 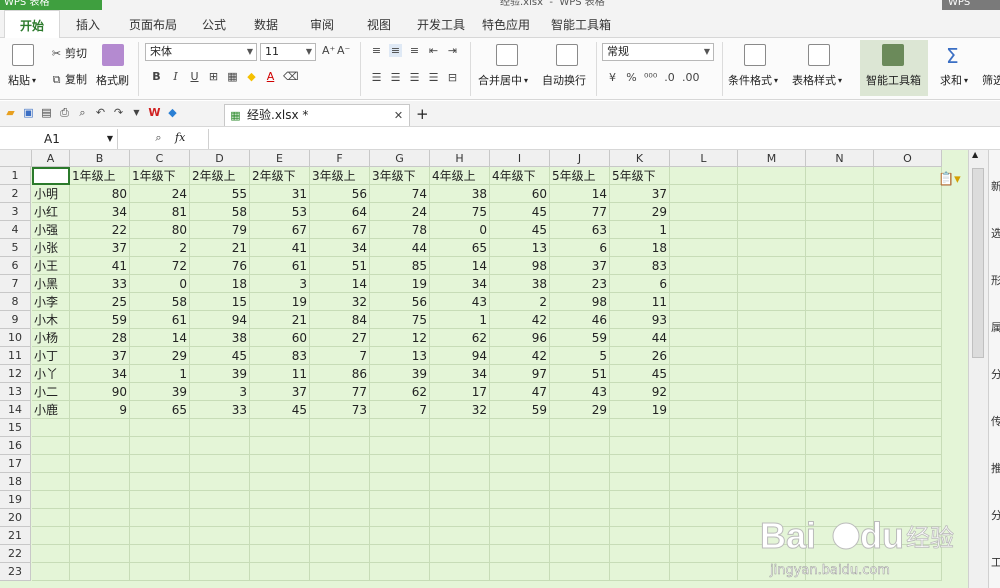 What do you see at coordinates (28, 112) in the screenshot?
I see `save-icon: ▣` at bounding box center [28, 112].